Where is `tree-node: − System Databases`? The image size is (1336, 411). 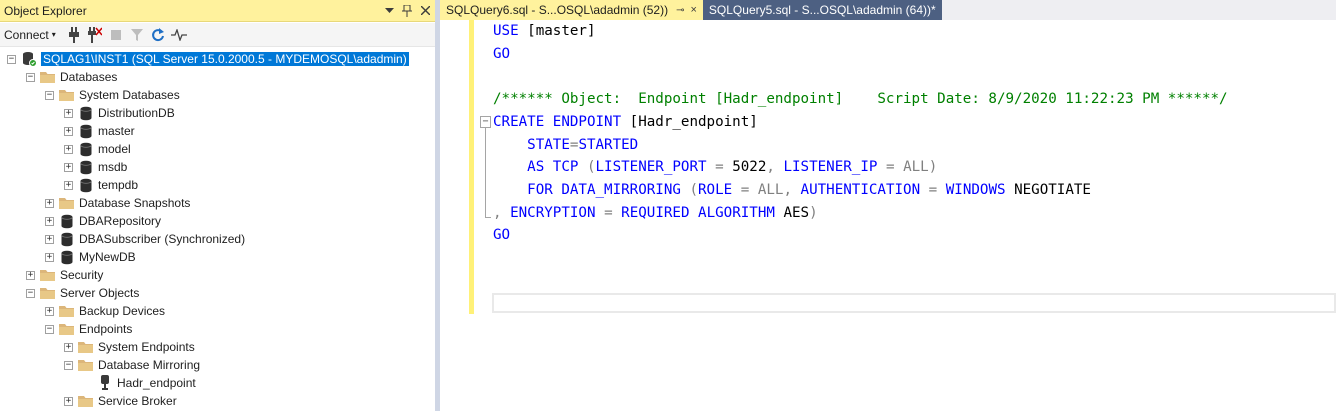
tree-node: − System Databases is located at coordinates (112, 95).